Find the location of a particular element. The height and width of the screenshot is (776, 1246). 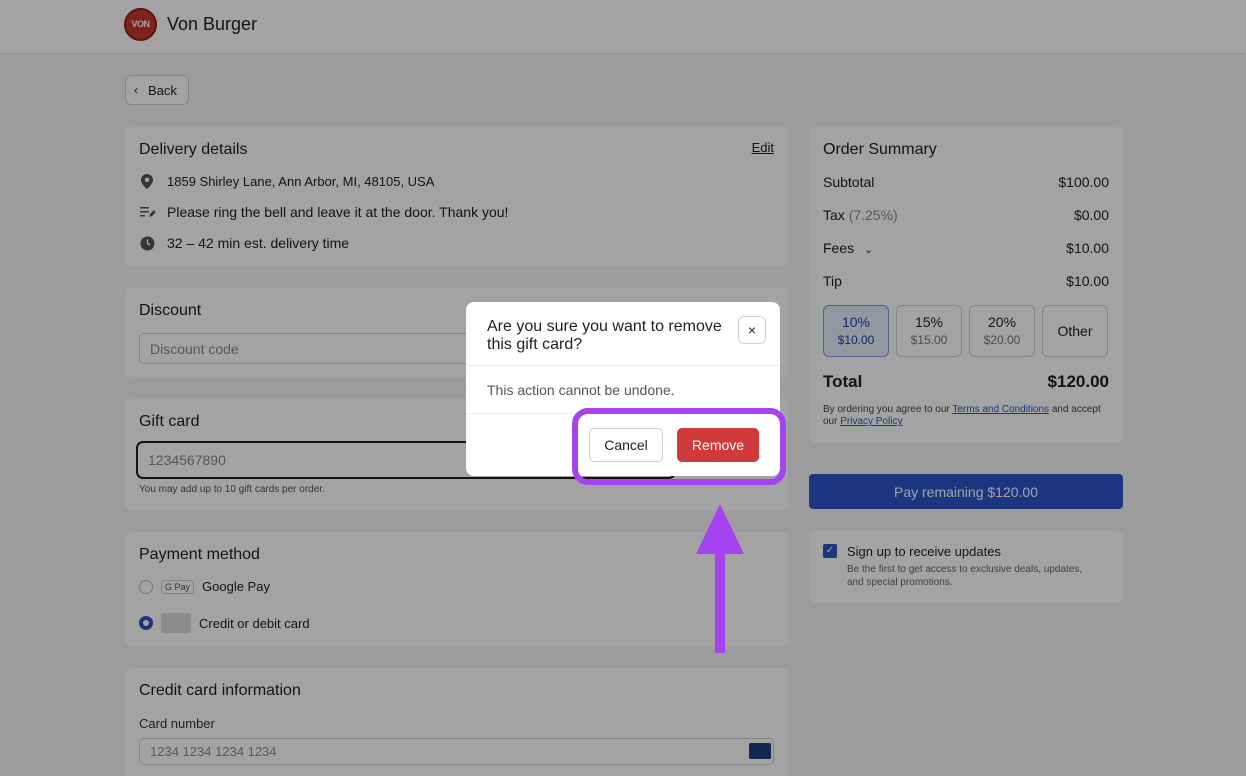

annotation-highlight-box is located at coordinates (679, 446).